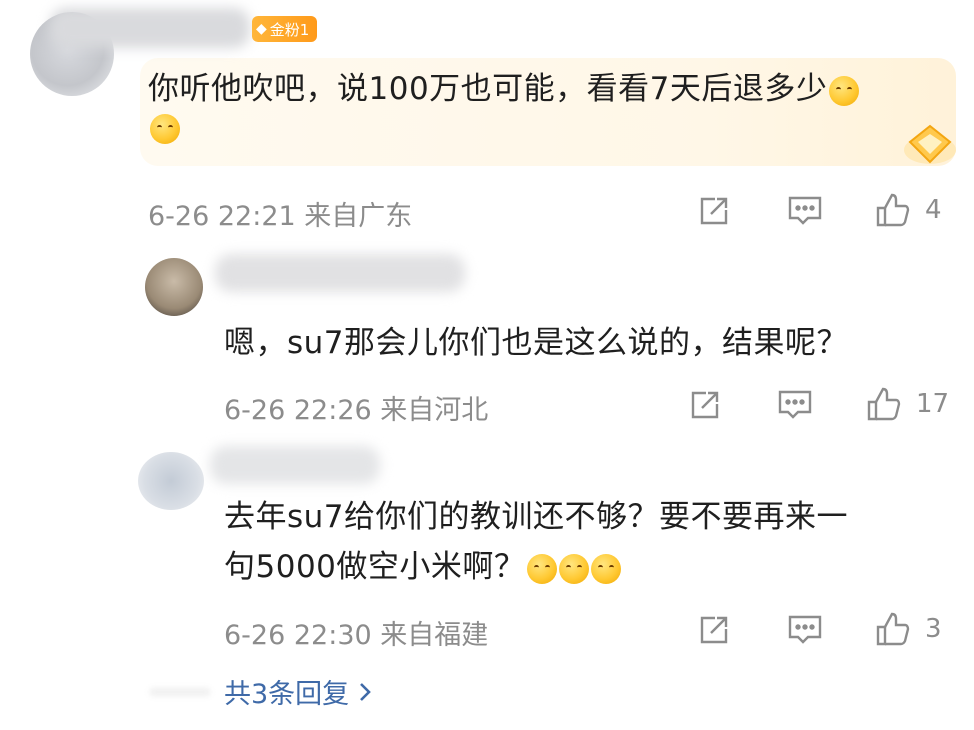 The height and width of the screenshot is (730, 974). Describe the element at coordinates (933, 210) in the screenshot. I see `like-count: 4` at that location.